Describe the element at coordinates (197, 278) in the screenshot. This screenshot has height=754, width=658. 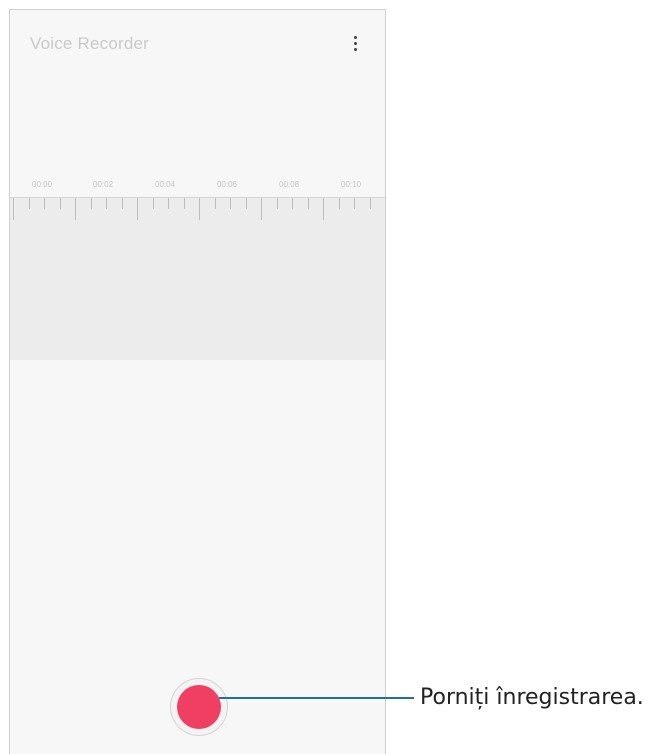
I see `waveform-area` at that location.